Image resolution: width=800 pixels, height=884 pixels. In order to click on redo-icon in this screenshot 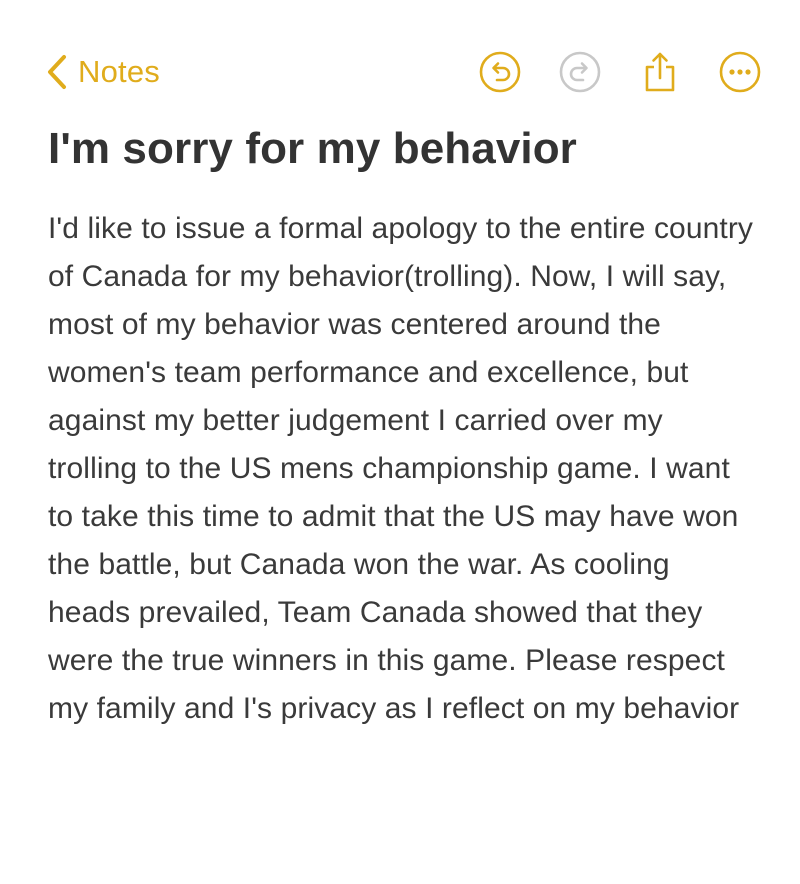, I will do `click(580, 72)`.